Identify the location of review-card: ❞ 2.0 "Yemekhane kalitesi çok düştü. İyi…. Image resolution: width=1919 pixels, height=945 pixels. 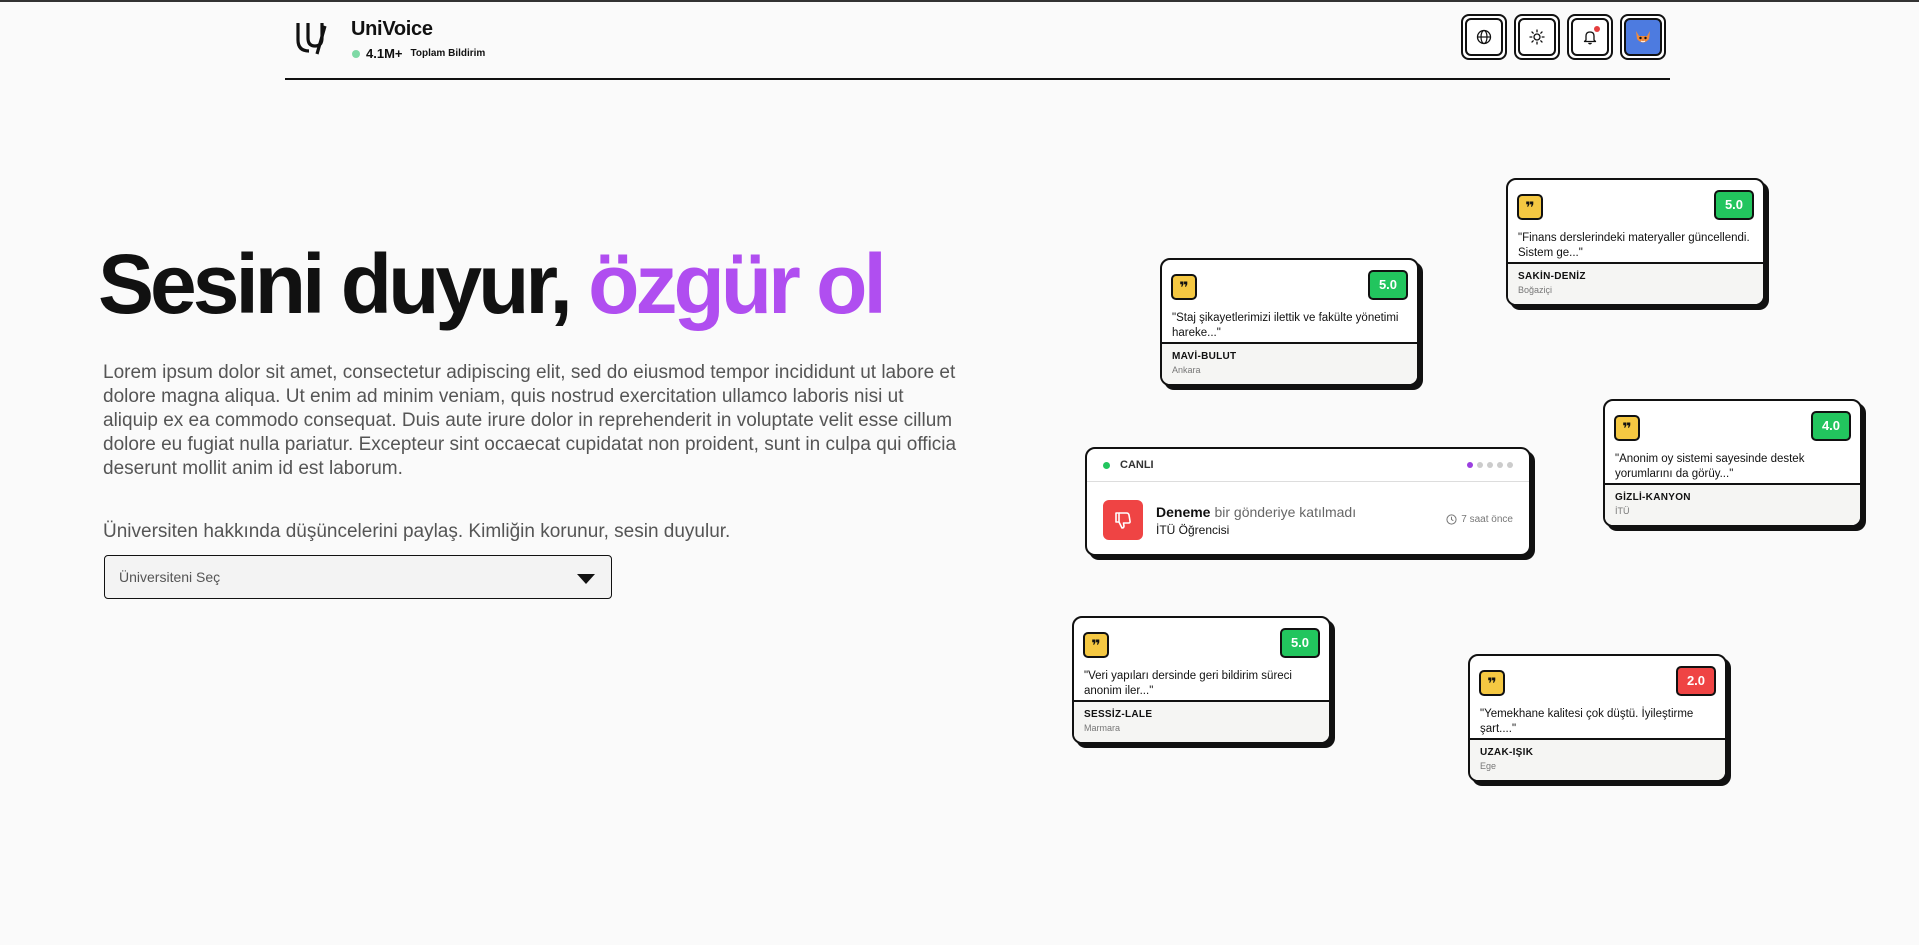
(1597, 718).